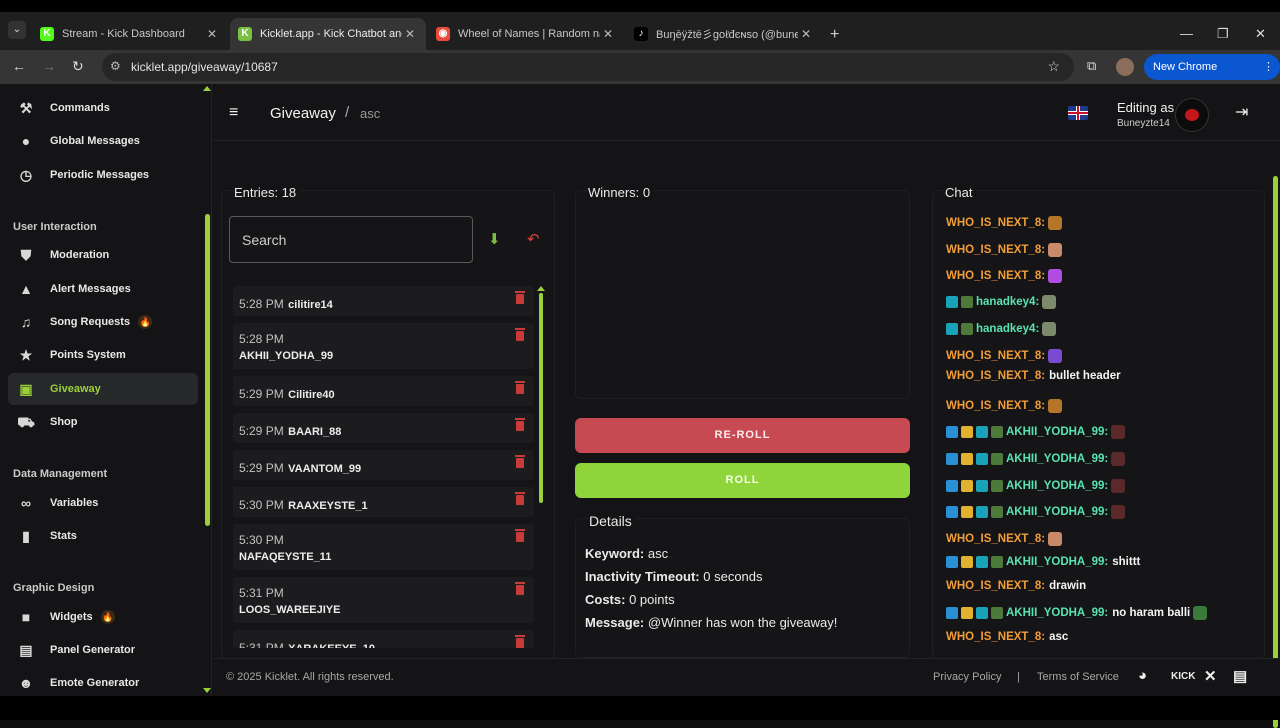 This screenshot has width=1280, height=728. What do you see at coordinates (103, 108) in the screenshot?
I see `sidebar-item-commands: ⚒ Commands` at bounding box center [103, 108].